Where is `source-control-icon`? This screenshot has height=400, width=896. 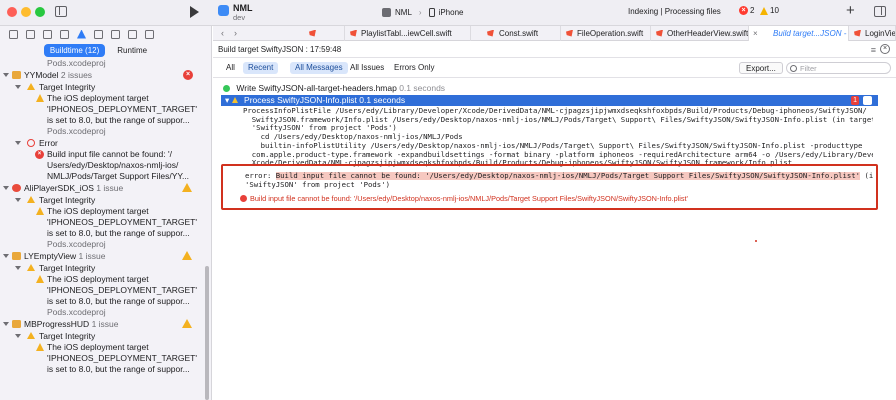
source-control-icon is located at coordinates (30, 34).